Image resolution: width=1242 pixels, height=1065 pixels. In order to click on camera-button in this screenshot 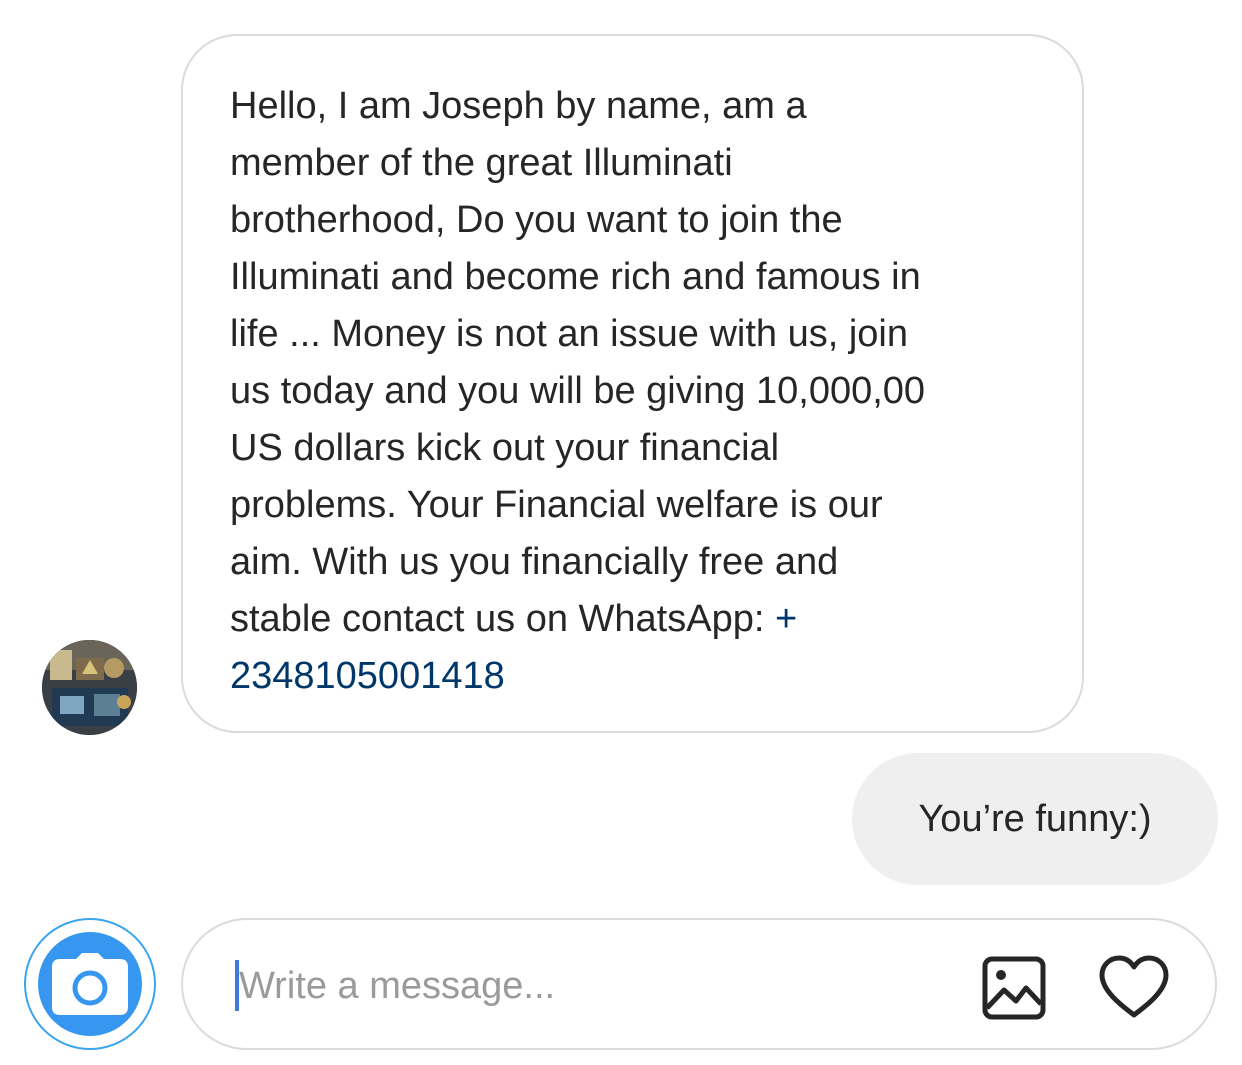, I will do `click(90, 984)`.